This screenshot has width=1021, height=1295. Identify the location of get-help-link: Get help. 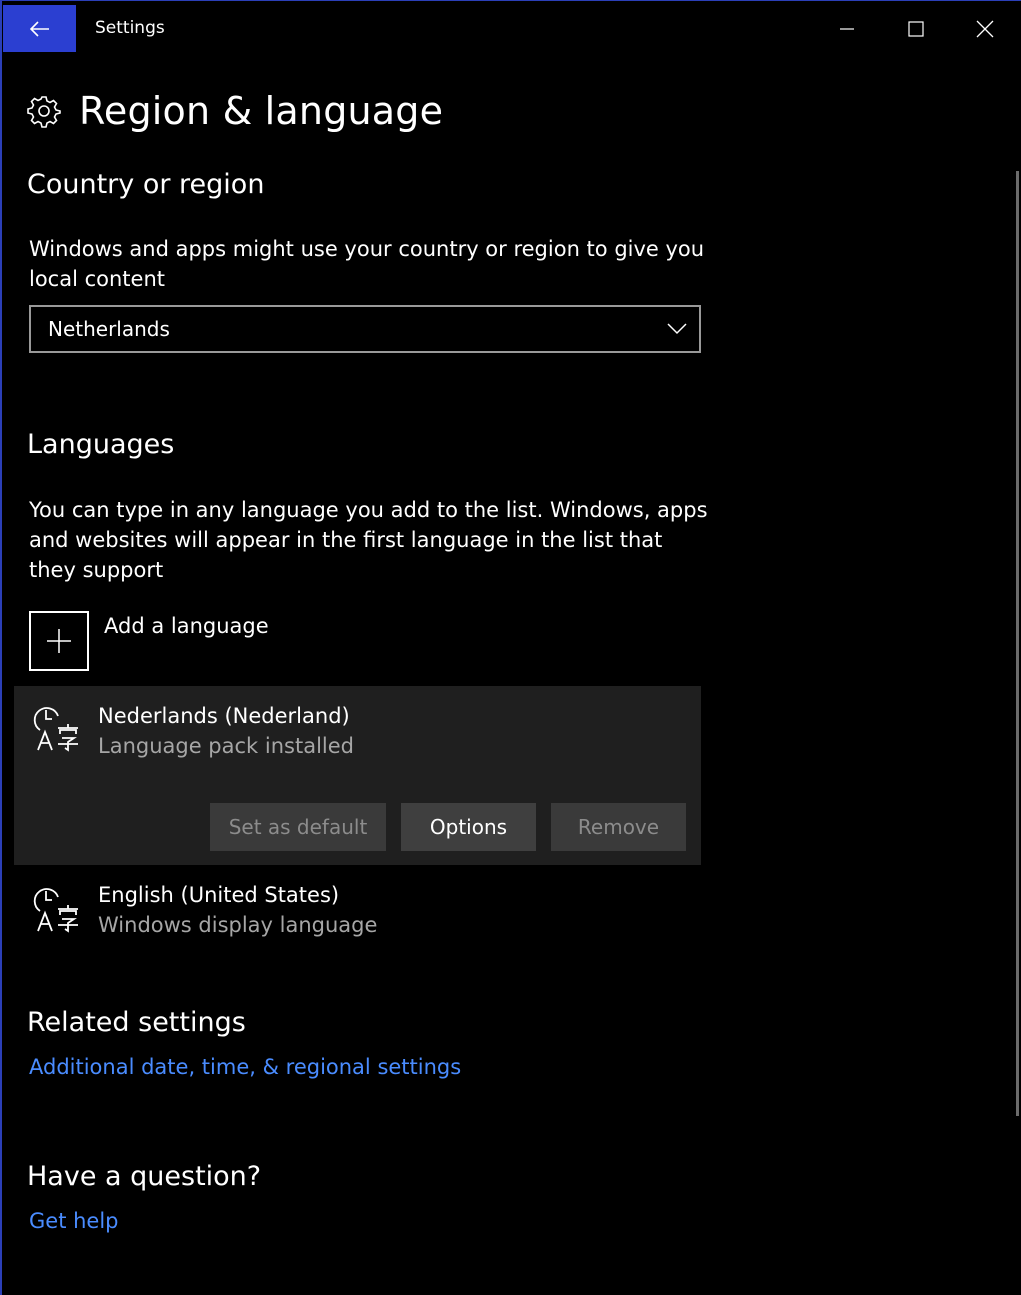
(74, 1221).